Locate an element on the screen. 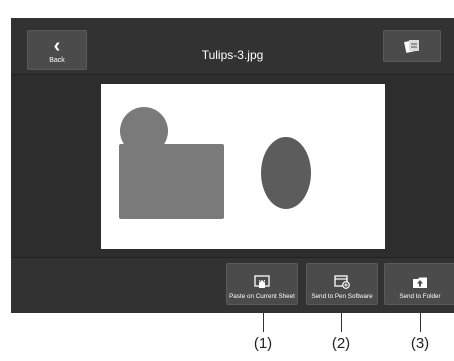  top-strip is located at coordinates (232, 9).